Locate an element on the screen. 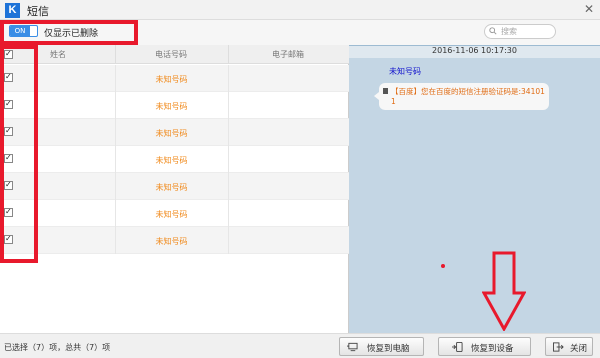  computer-icon is located at coordinates (352, 347).